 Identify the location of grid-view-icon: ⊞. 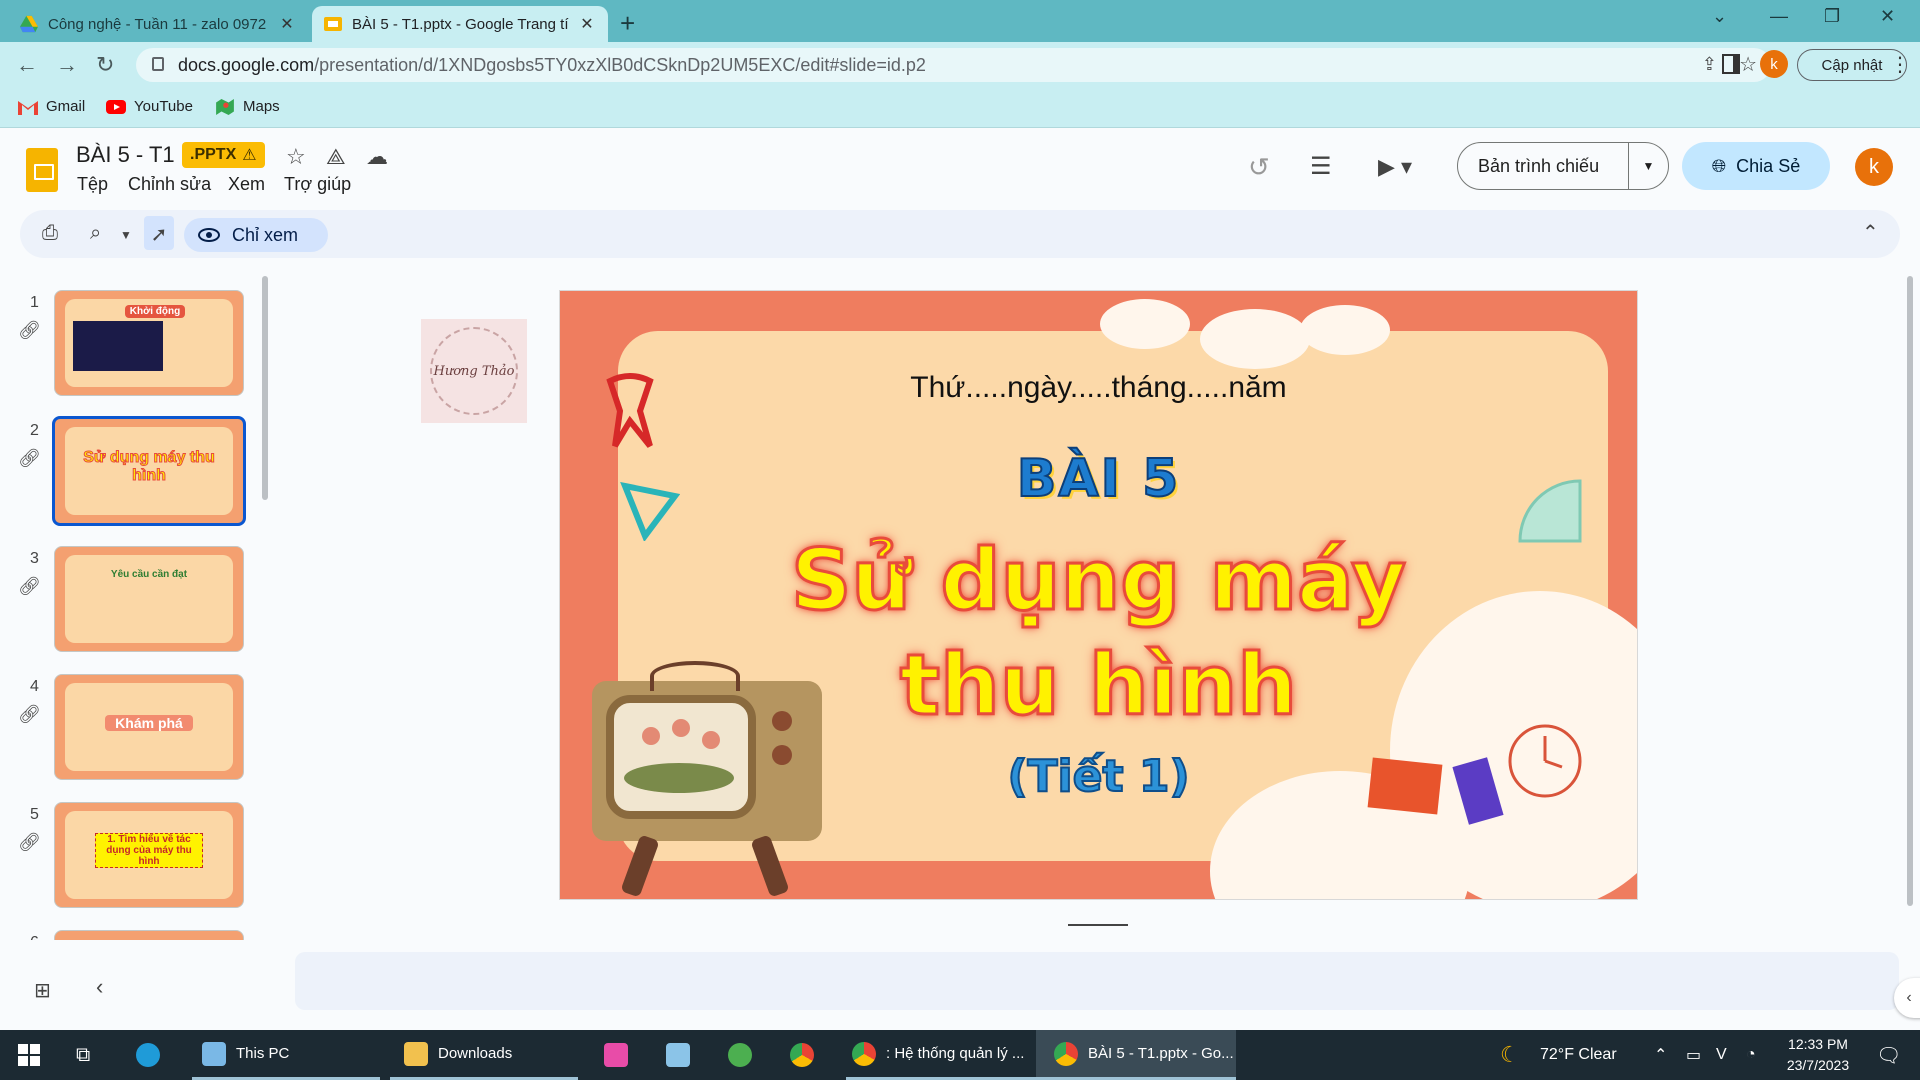
(42, 990).